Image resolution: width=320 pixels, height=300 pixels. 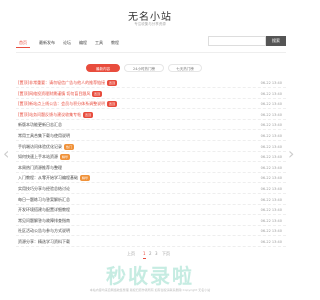 I want to click on search-box, so click(x=237, y=45).